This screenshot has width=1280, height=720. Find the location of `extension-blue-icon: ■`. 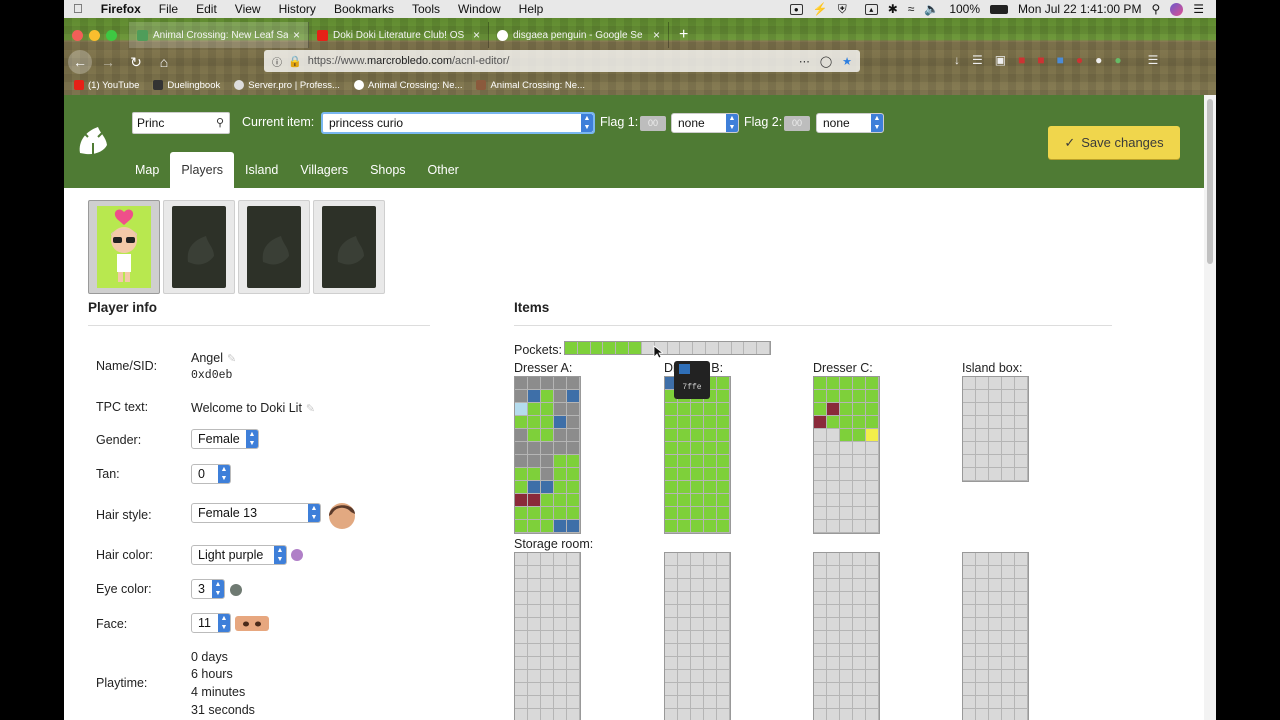

extension-blue-icon: ■ is located at coordinates (1060, 60).